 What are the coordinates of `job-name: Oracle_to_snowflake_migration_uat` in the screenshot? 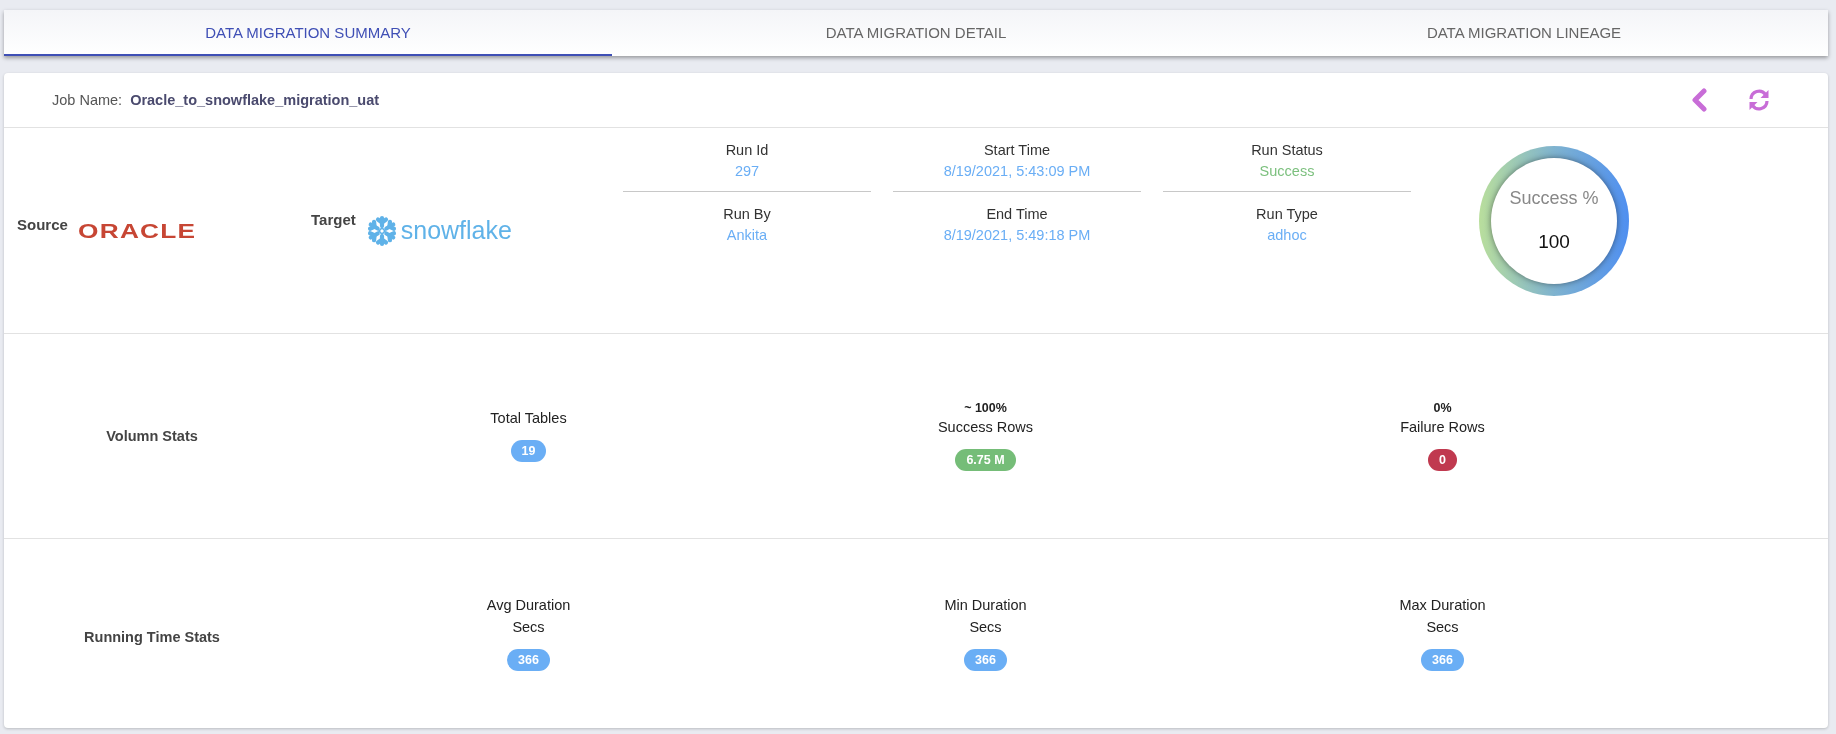 It's located at (255, 100).